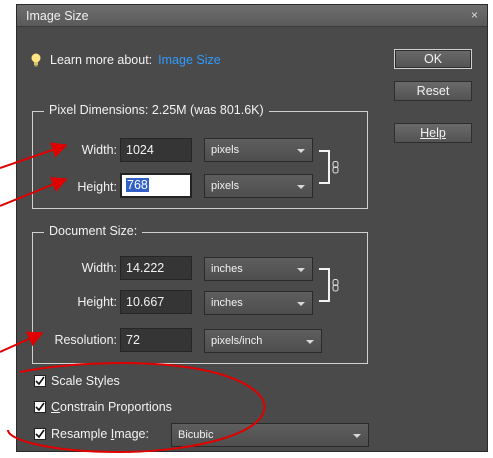 Image resolution: width=493 pixels, height=458 pixels. I want to click on pixel-width-input: 1024, so click(156, 150).